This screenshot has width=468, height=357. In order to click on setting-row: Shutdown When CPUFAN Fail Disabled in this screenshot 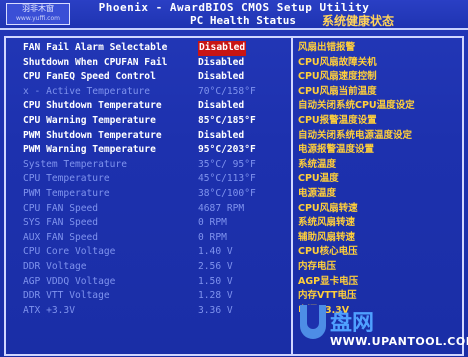, I will do `click(149, 63)`.